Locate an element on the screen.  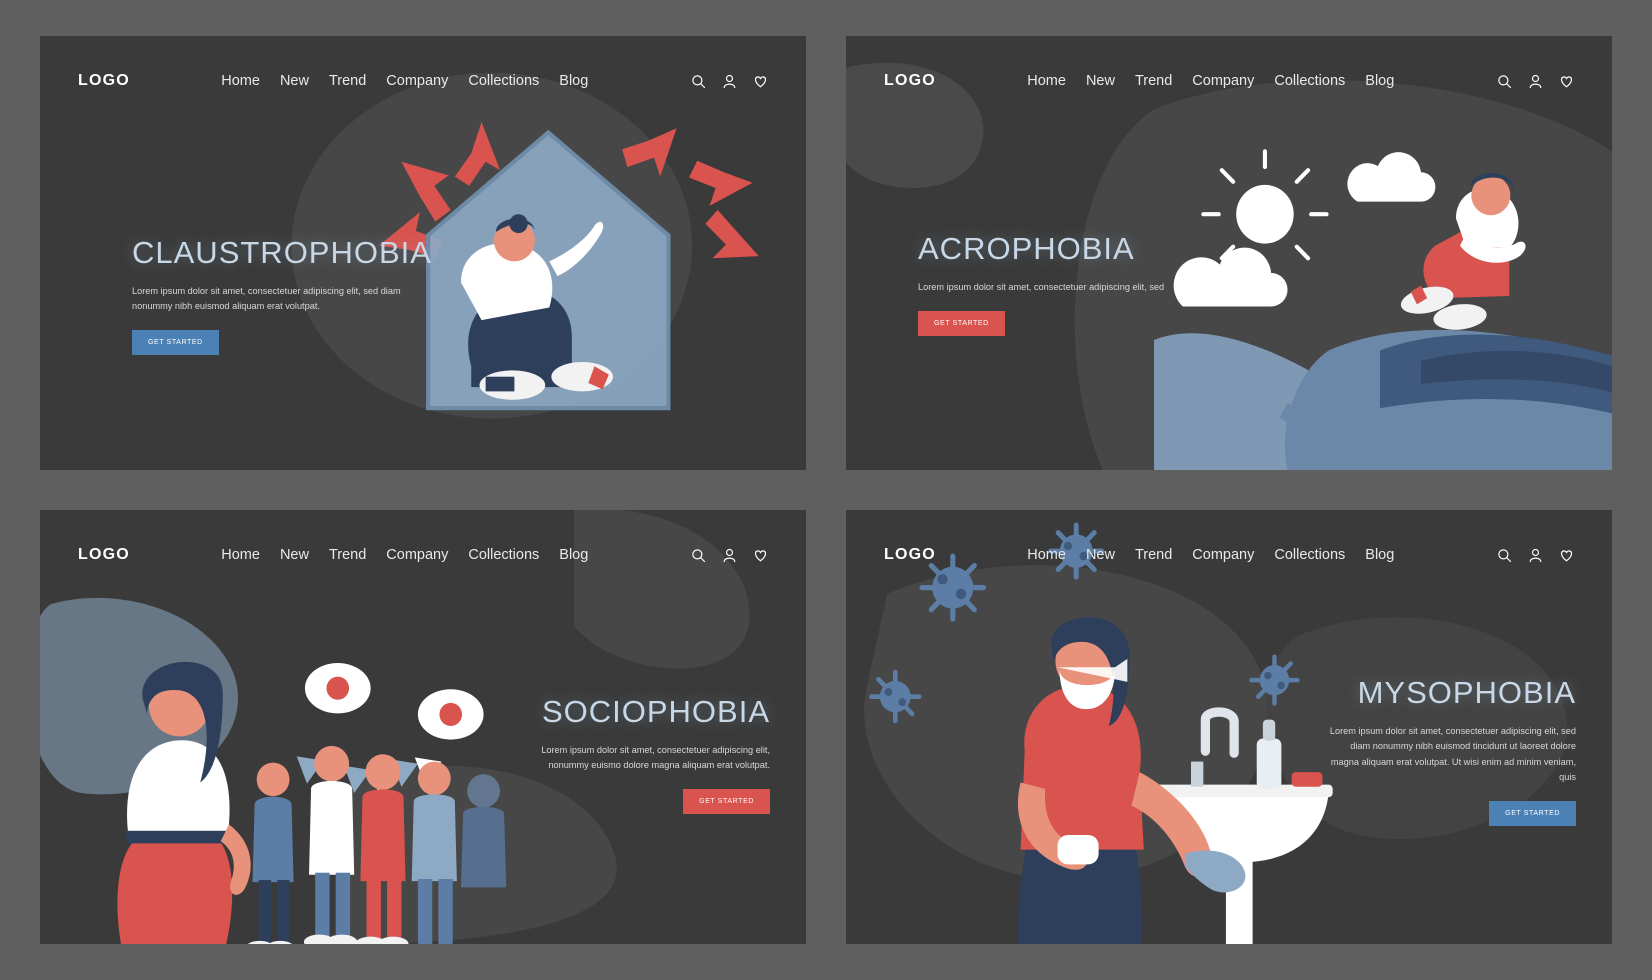
page-title: ACROPHOBIA is located at coordinates (1026, 248).